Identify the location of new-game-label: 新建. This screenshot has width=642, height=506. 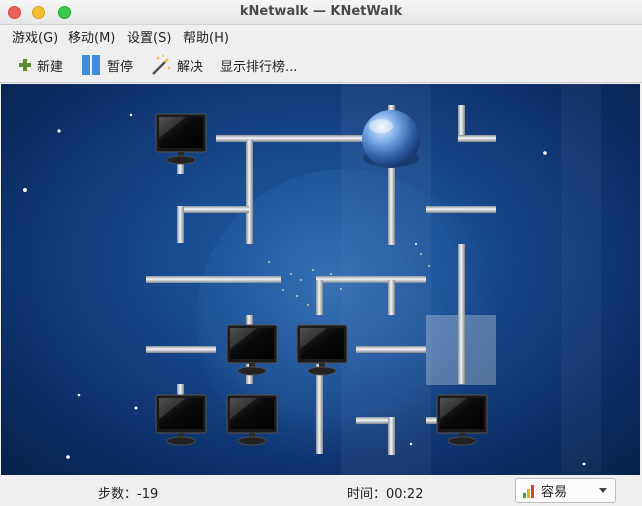
(50, 67).